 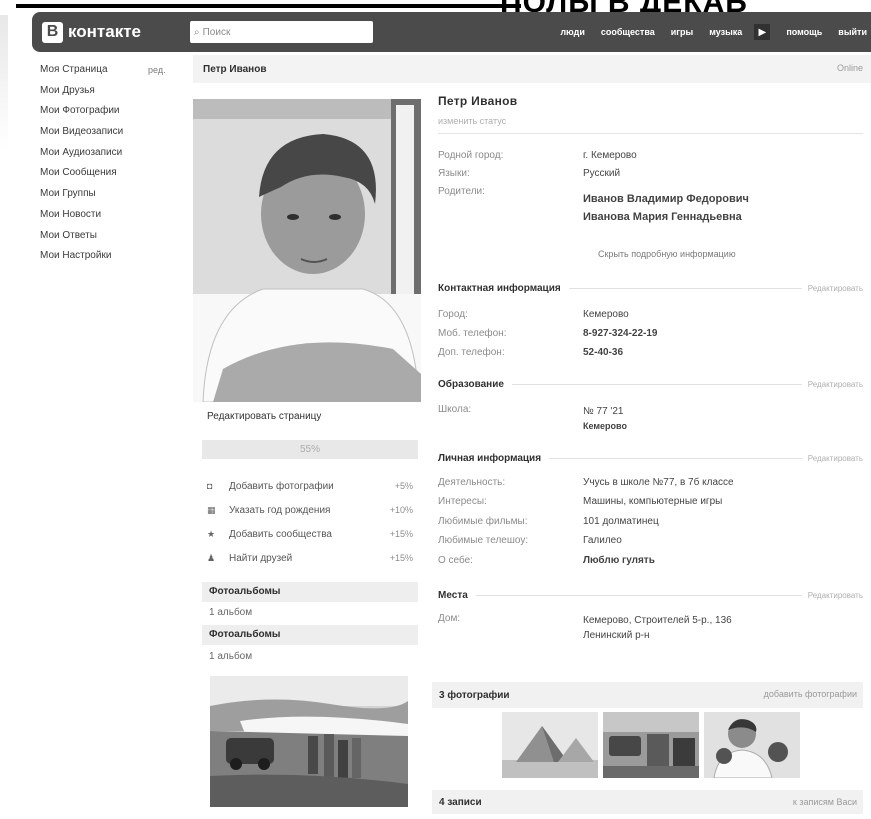 I want to click on menu-item-videos: Мои Видеозаписи, so click(x=110, y=132).